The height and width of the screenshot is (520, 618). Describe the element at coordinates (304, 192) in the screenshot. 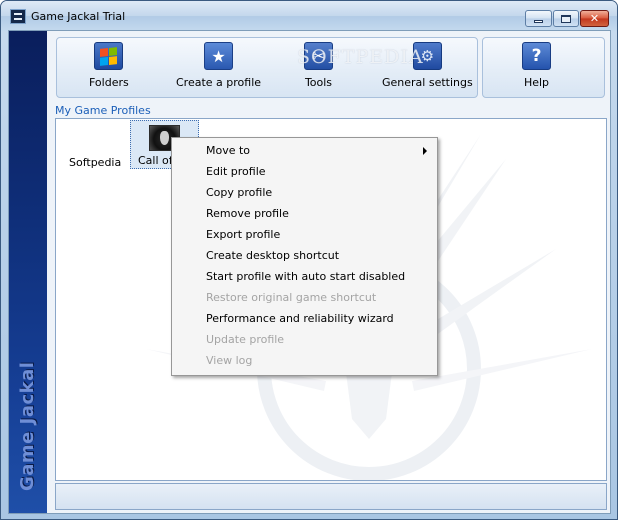

I see `menu-item-copy-profile: Copy profile` at that location.